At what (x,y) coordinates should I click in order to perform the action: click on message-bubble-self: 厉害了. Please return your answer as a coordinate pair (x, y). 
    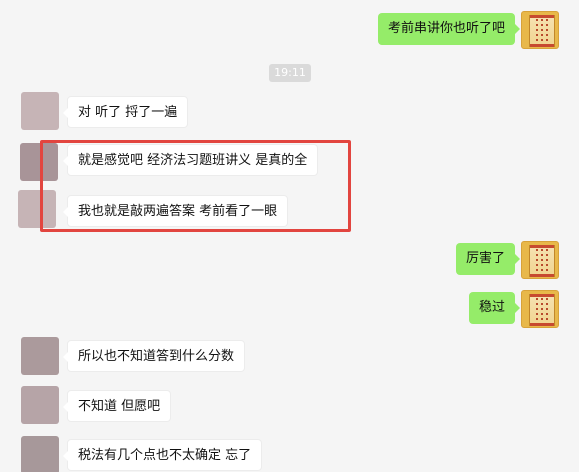
    Looking at the image, I should click on (488, 259).